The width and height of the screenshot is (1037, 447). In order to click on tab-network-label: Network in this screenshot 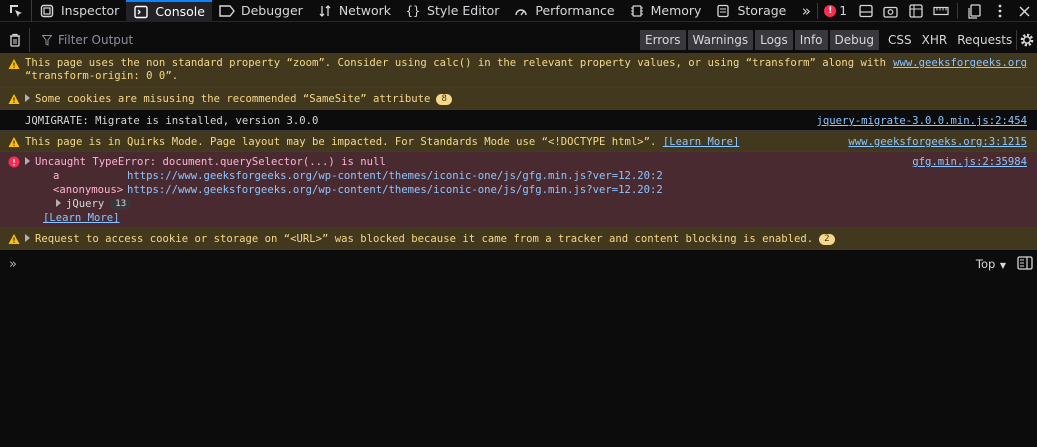, I will do `click(365, 10)`.